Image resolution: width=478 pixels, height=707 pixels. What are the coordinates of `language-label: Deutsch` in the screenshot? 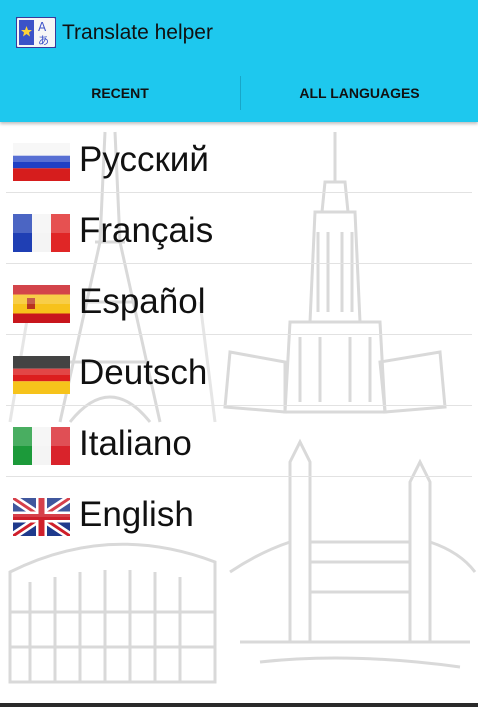 It's located at (143, 372).